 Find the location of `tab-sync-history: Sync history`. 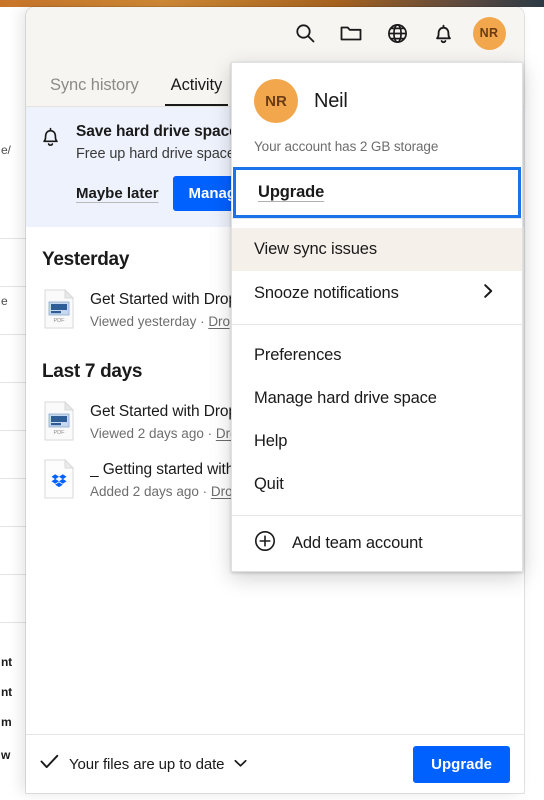

tab-sync-history: Sync history is located at coordinates (94, 91).